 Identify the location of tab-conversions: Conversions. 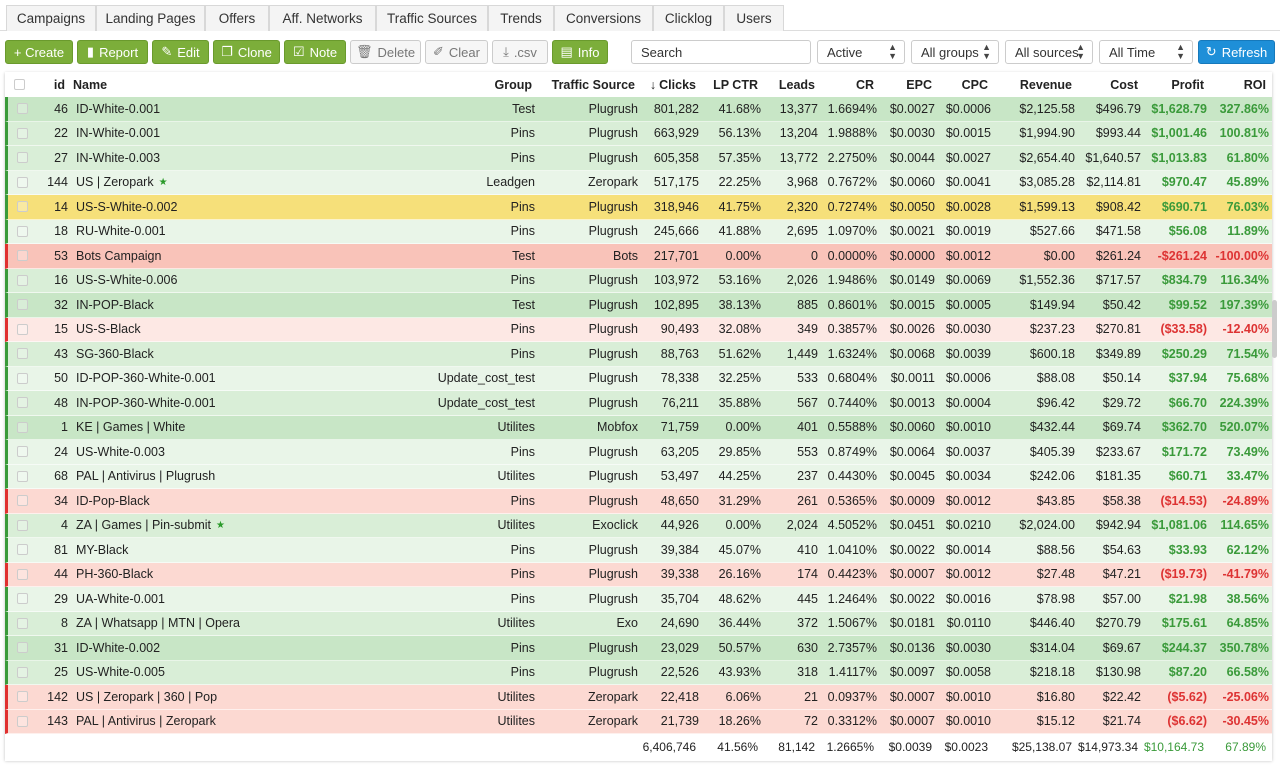
(603, 18).